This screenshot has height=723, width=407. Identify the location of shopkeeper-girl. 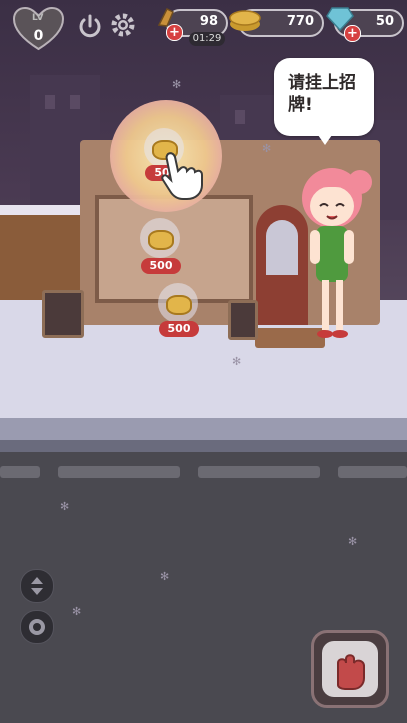
(332, 252).